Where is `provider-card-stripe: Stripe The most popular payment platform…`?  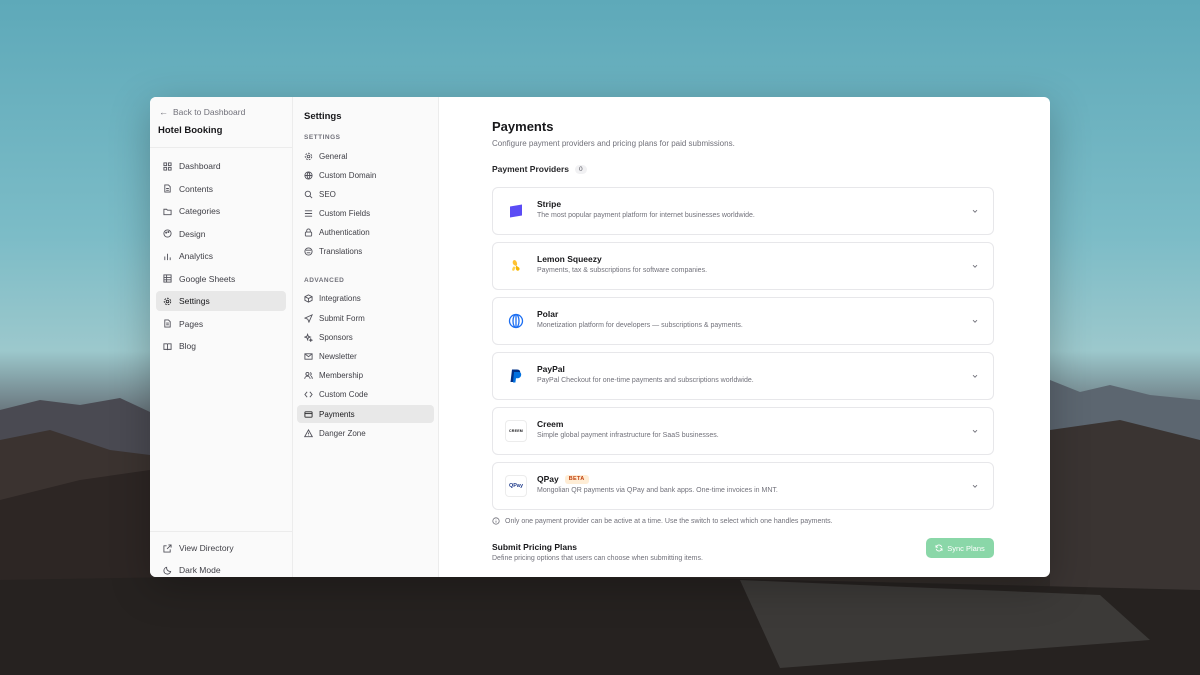 provider-card-stripe: Stripe The most popular payment platform… is located at coordinates (743, 211).